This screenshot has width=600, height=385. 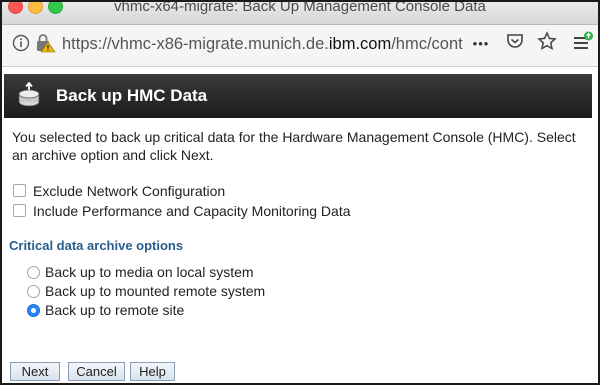 What do you see at coordinates (33, 291) in the screenshot?
I see `backup-mounted-radio` at bounding box center [33, 291].